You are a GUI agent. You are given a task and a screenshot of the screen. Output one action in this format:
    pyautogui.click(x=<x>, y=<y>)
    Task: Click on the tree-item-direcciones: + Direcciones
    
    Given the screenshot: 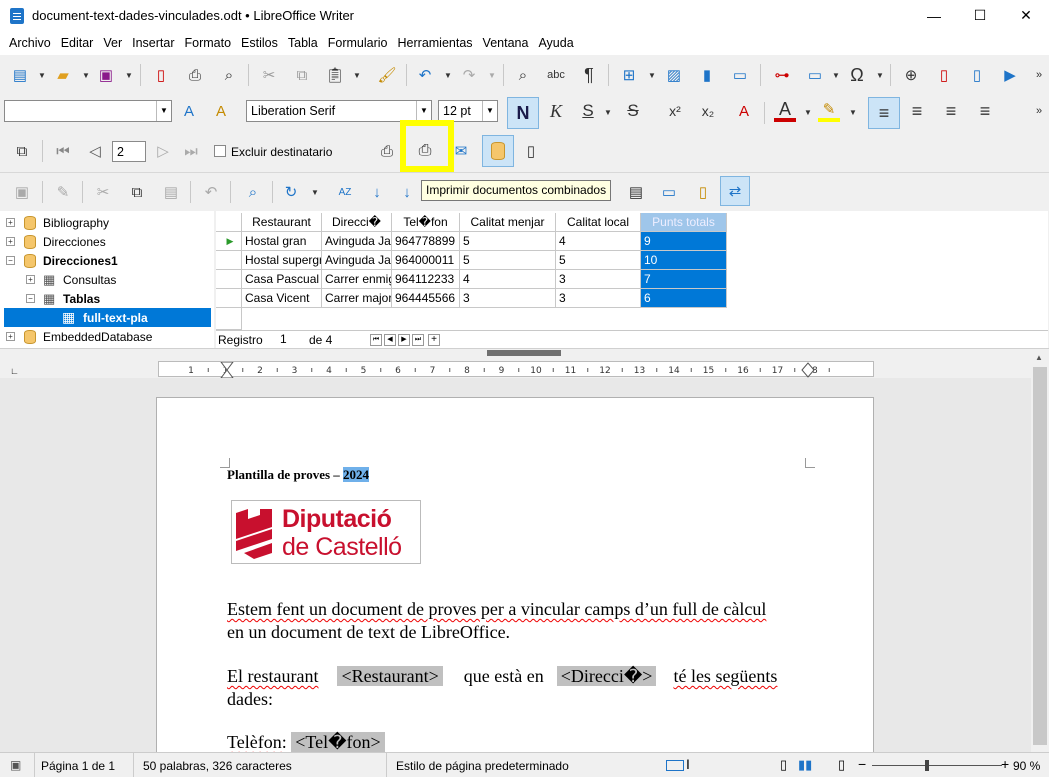 What is the action you would take?
    pyautogui.click(x=107, y=241)
    